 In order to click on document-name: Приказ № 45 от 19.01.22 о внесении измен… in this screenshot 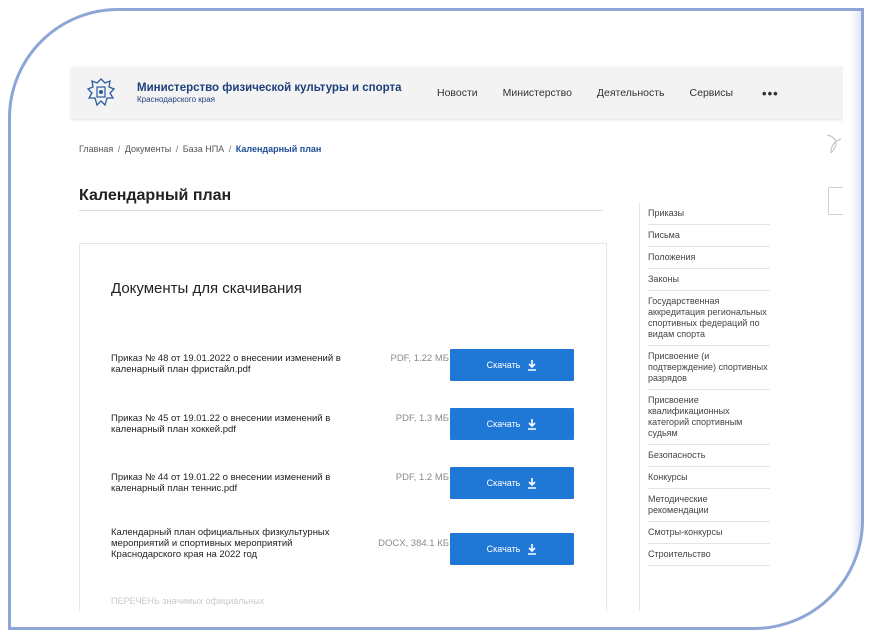, I will do `click(231, 424)`.